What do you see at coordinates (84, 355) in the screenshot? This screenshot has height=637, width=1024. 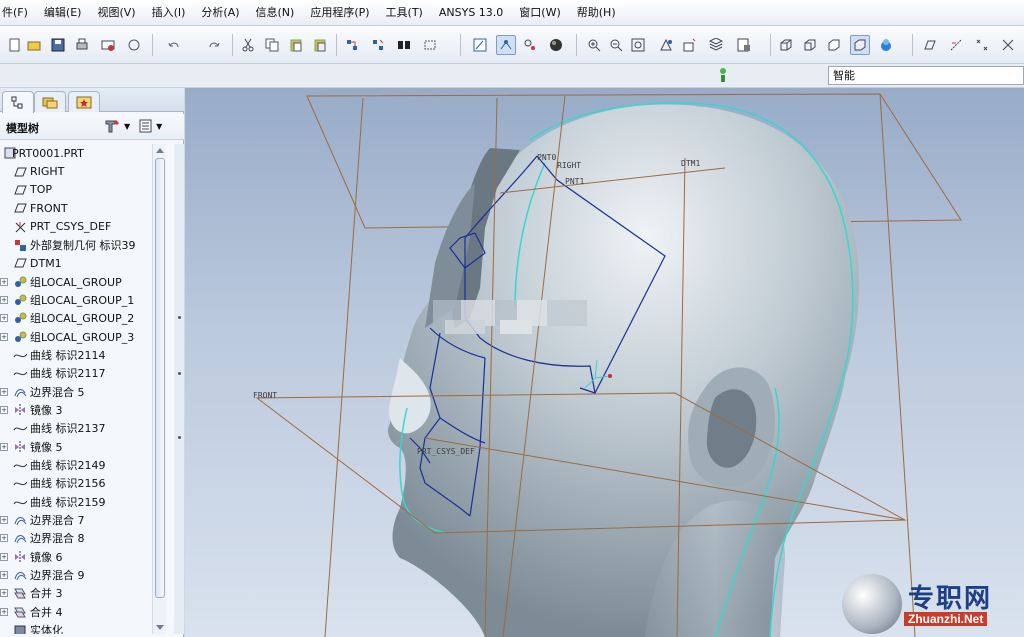 I see `tree-item: 曲线 标识2114` at bounding box center [84, 355].